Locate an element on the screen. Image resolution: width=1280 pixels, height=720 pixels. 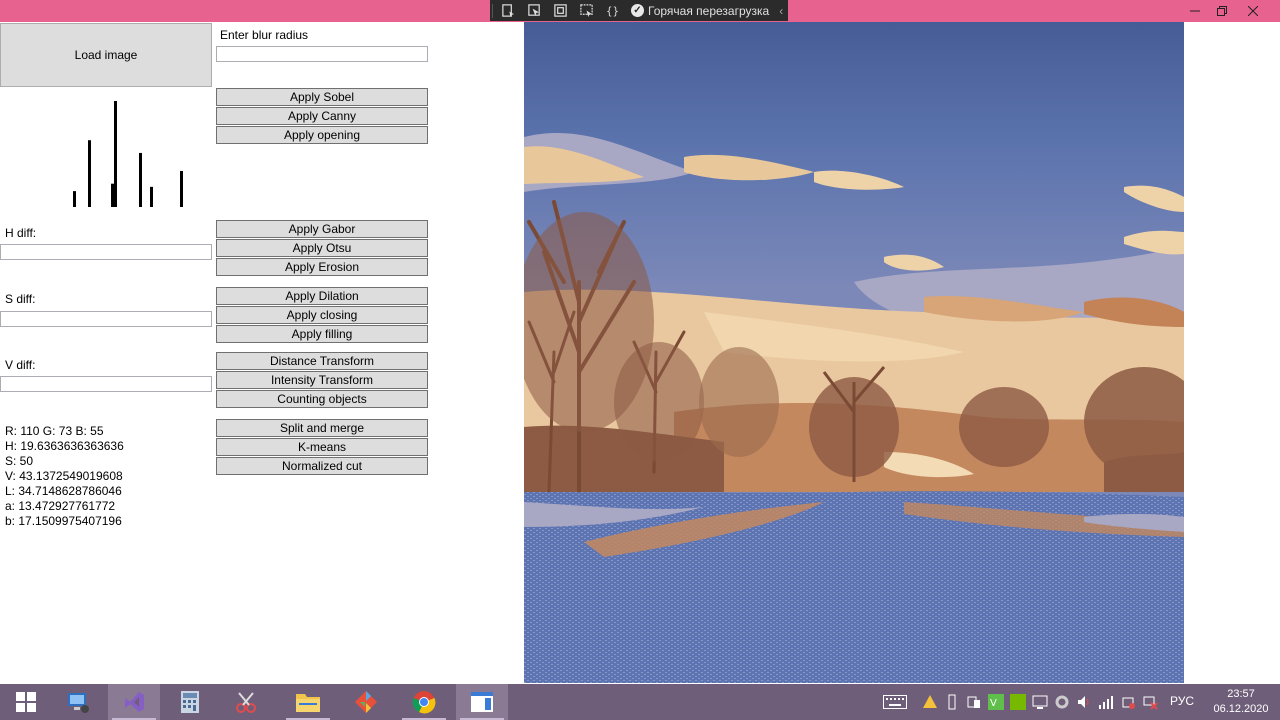
histogram is located at coordinates (128, 154).